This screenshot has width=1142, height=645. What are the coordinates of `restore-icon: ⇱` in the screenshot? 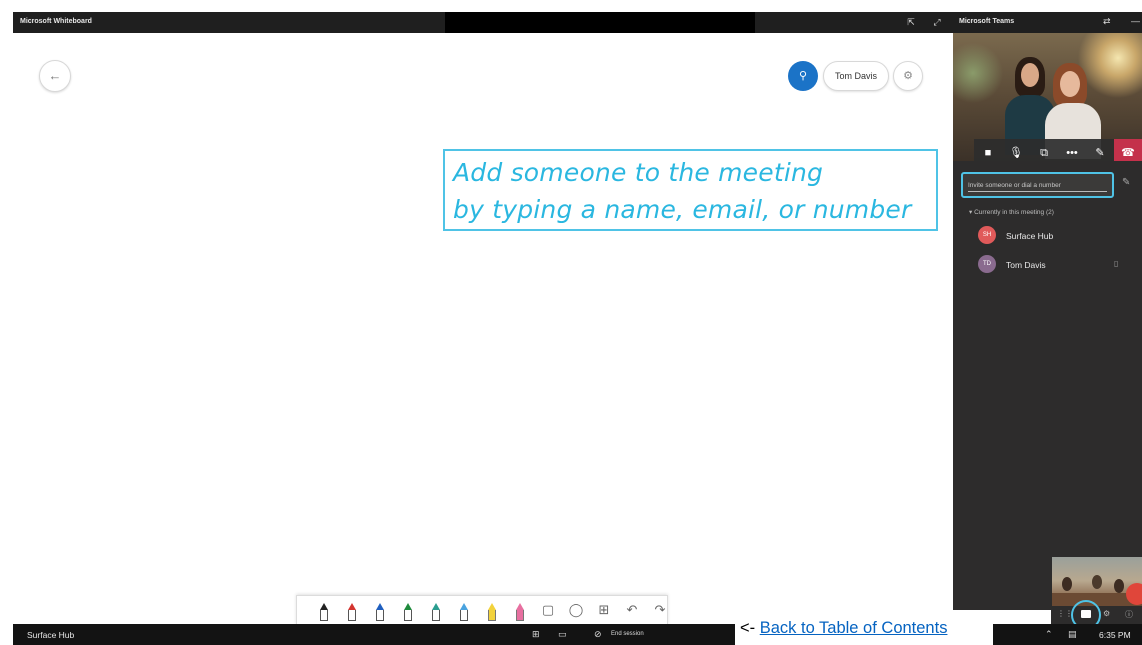 It's located at (911, 22).